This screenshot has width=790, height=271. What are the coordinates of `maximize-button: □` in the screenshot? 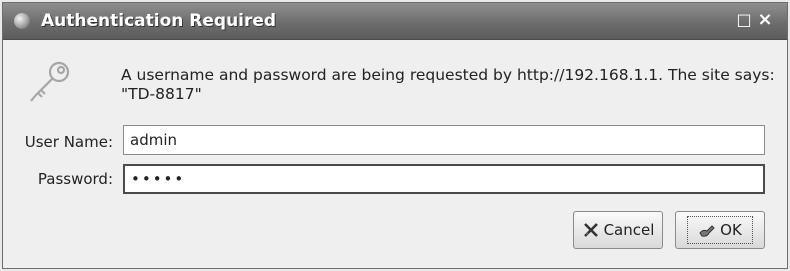 It's located at (744, 20).